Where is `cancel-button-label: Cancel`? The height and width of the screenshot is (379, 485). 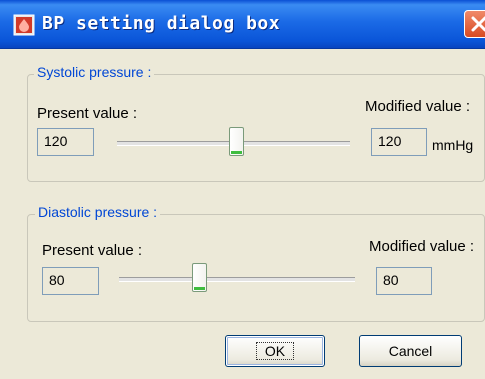 cancel-button-label: Cancel is located at coordinates (410, 351).